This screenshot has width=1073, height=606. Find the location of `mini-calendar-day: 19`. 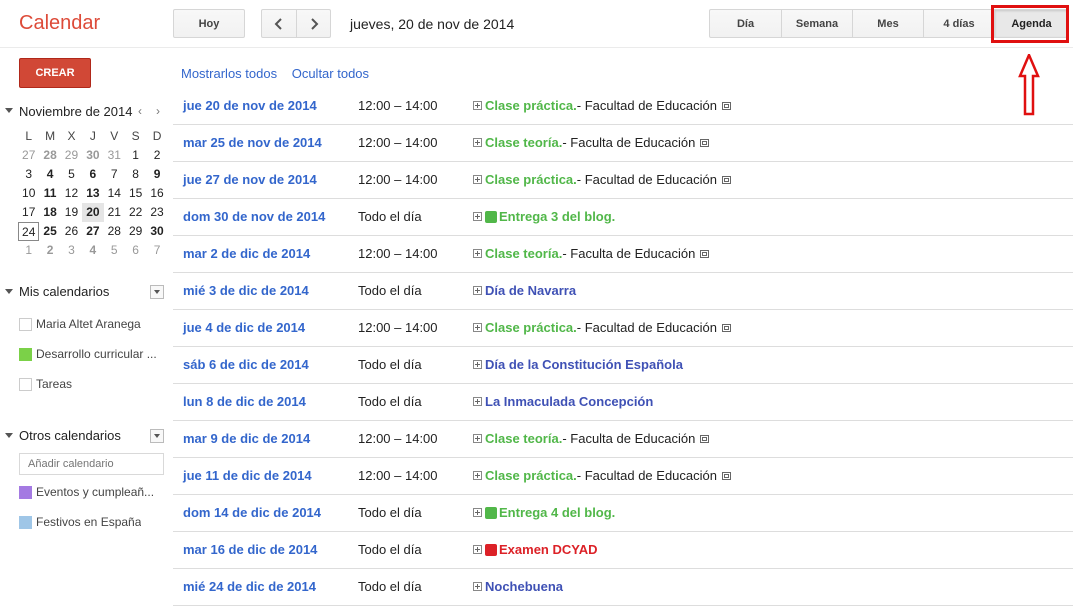

mini-calendar-day: 19 is located at coordinates (71, 212).